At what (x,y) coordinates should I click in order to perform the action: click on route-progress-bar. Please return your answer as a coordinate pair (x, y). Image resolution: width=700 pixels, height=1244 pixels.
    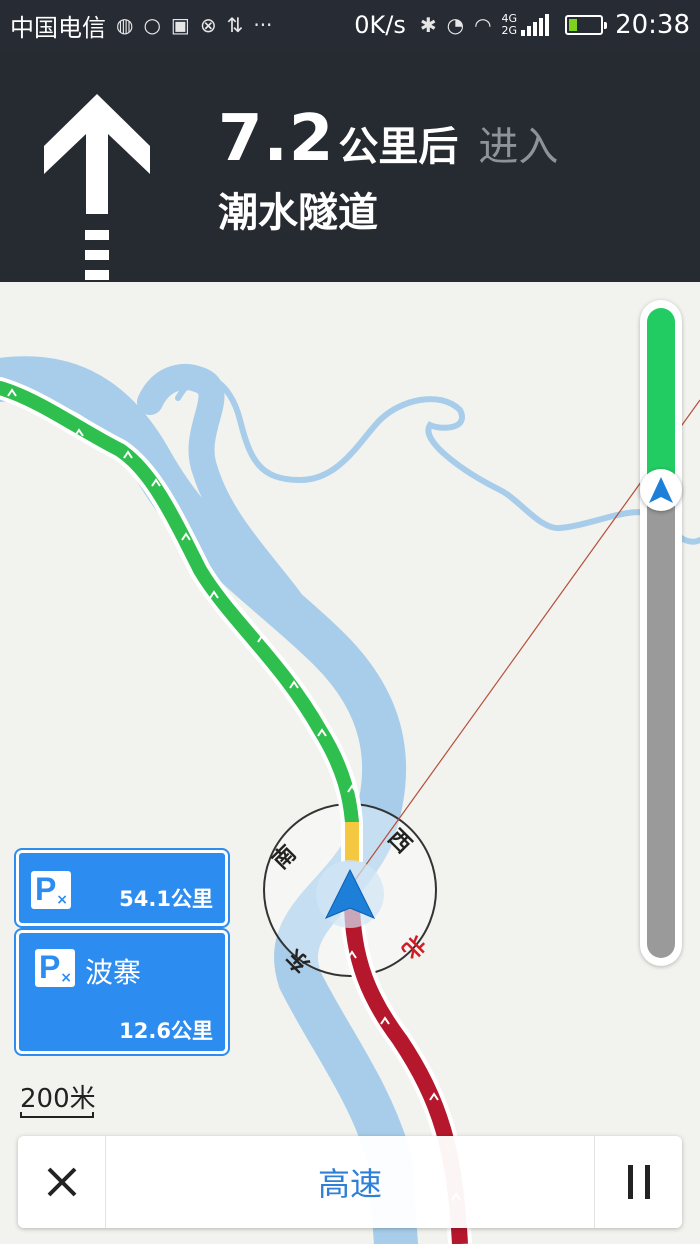
    Looking at the image, I should click on (661, 633).